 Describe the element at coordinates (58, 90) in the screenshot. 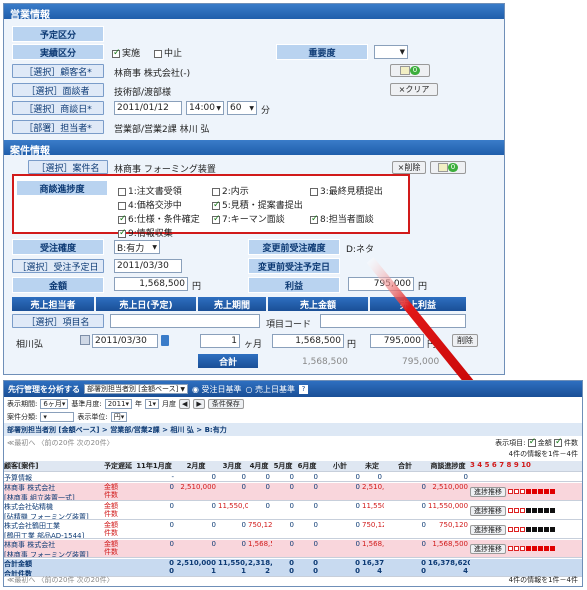

I see `select-contact-button: ［選択］面談者` at that location.